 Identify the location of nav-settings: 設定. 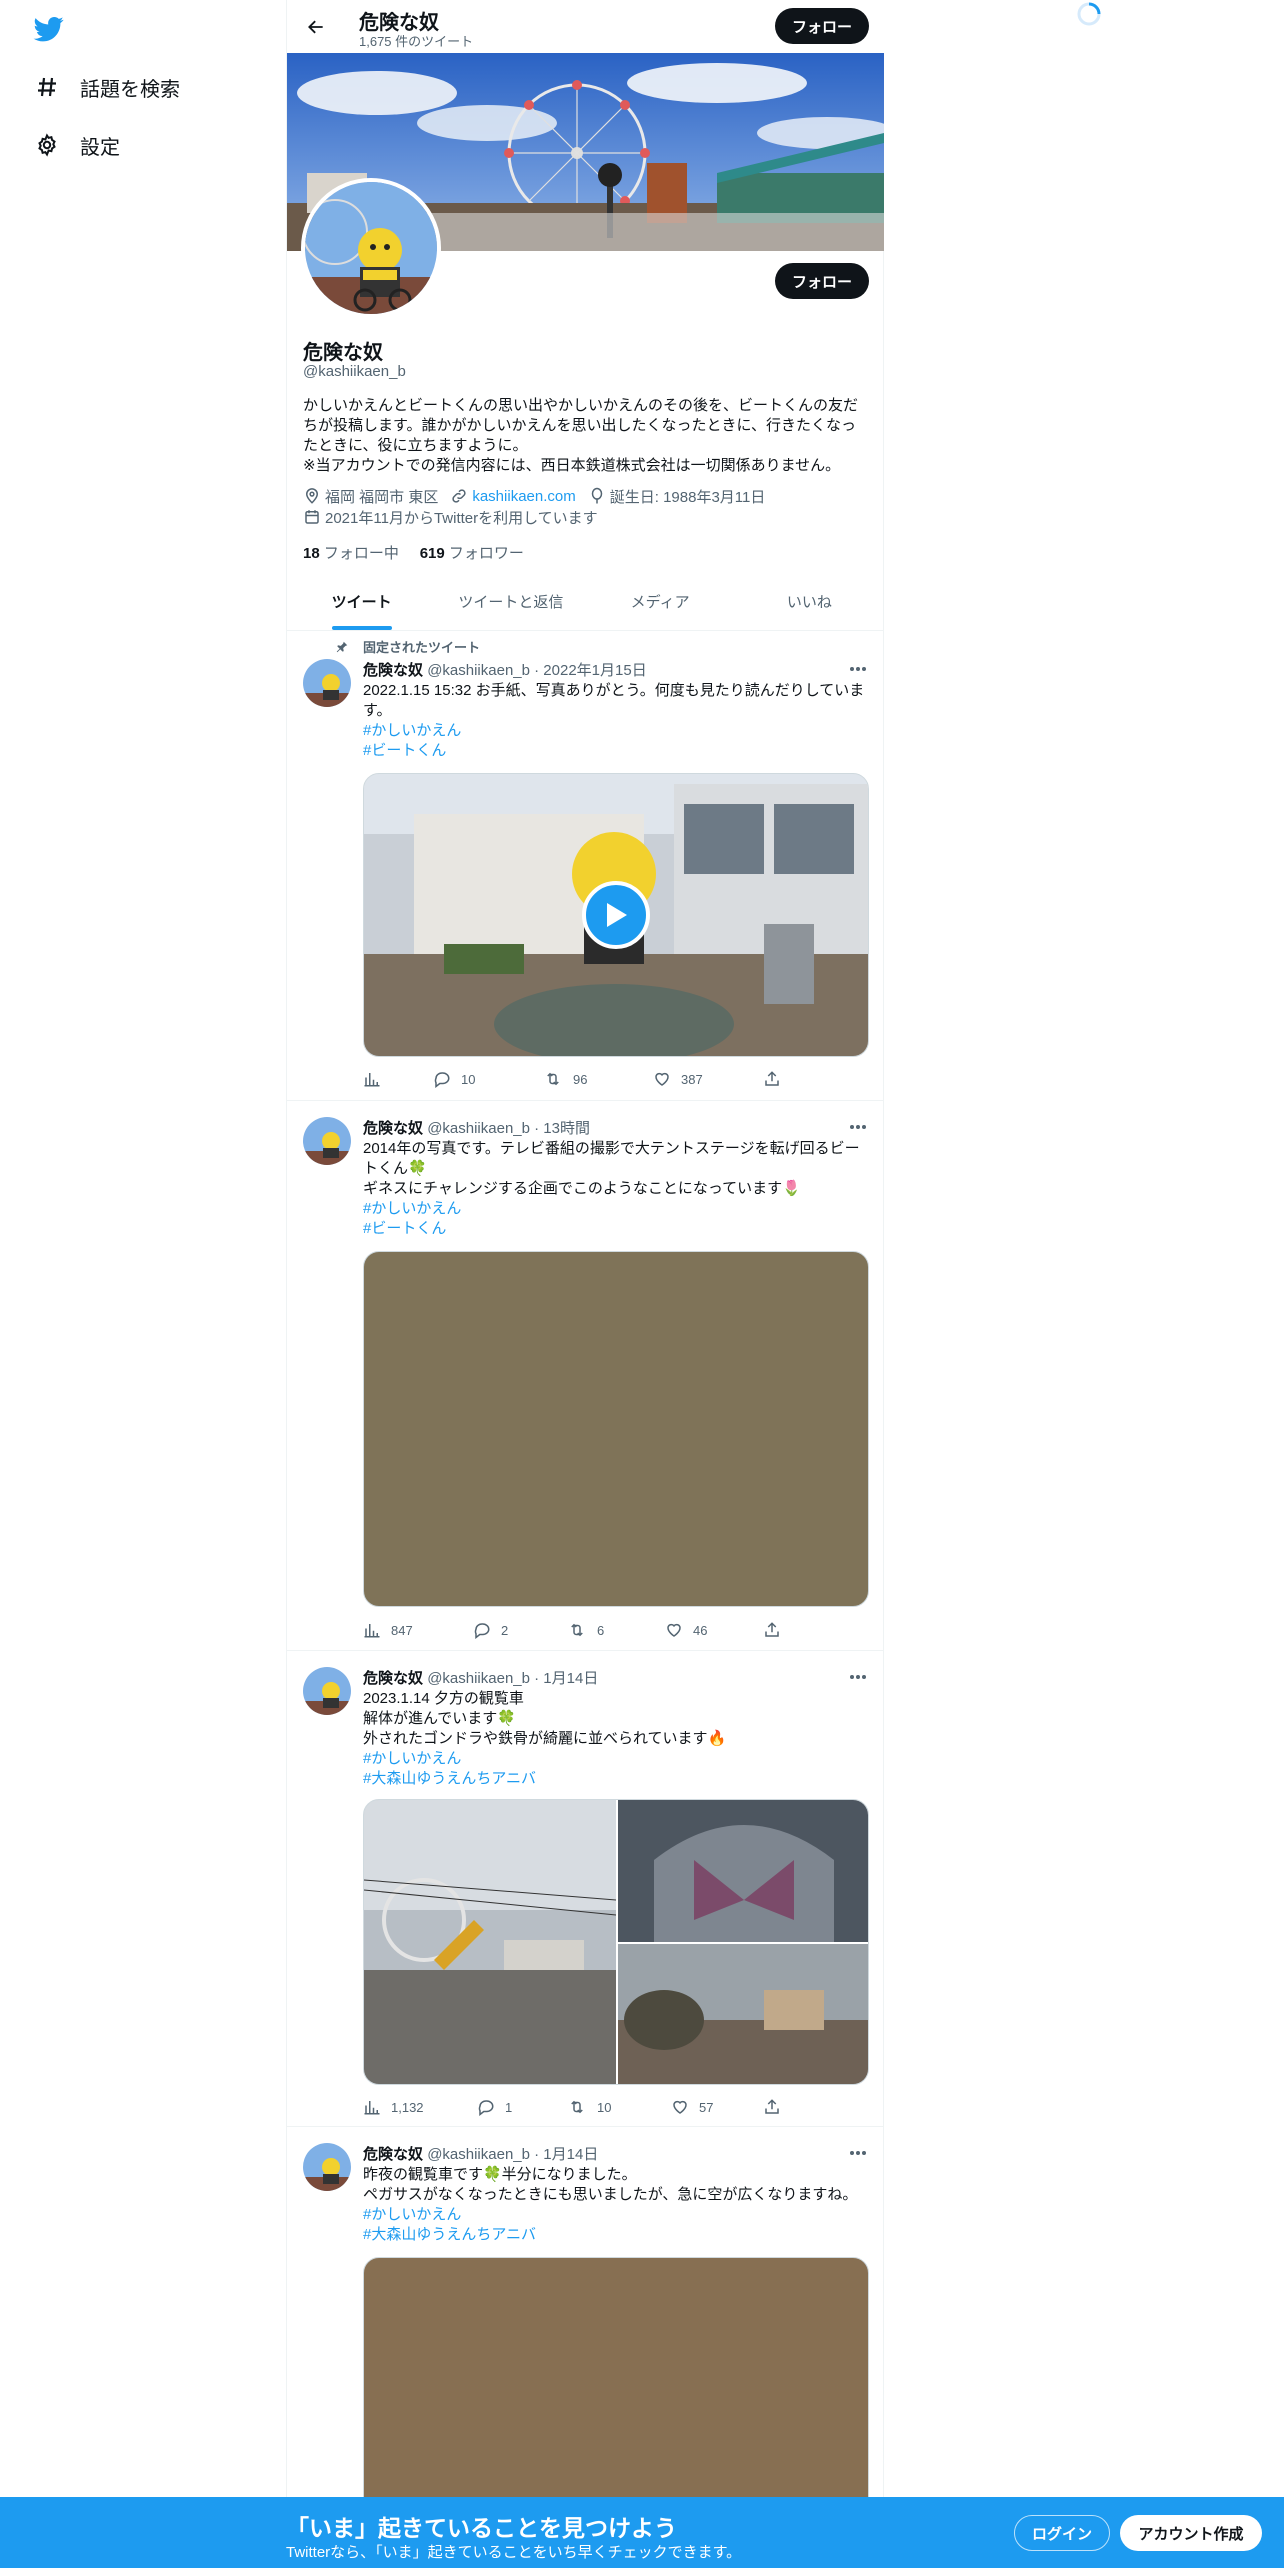
(77, 145).